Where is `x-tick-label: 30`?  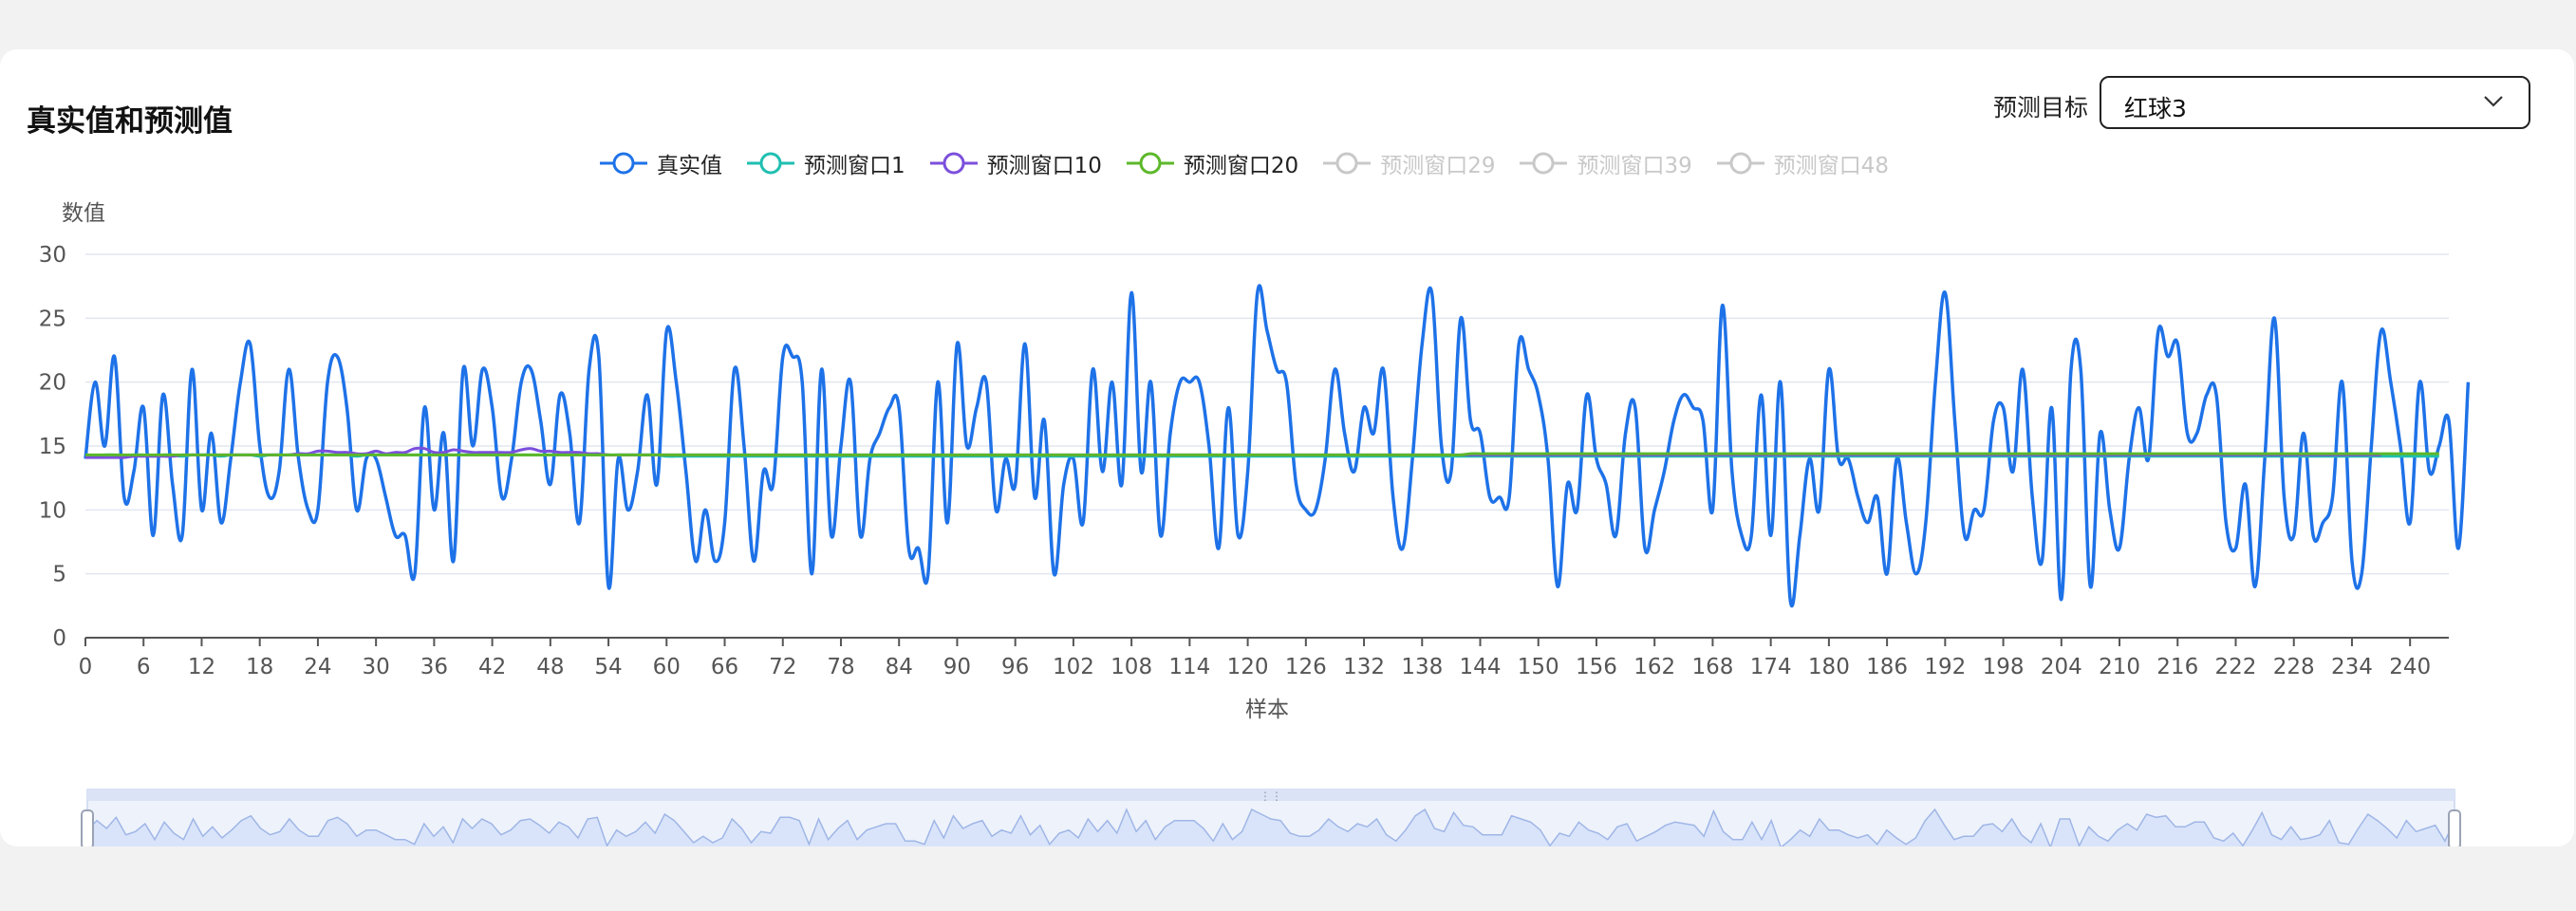
x-tick-label: 30 is located at coordinates (377, 667).